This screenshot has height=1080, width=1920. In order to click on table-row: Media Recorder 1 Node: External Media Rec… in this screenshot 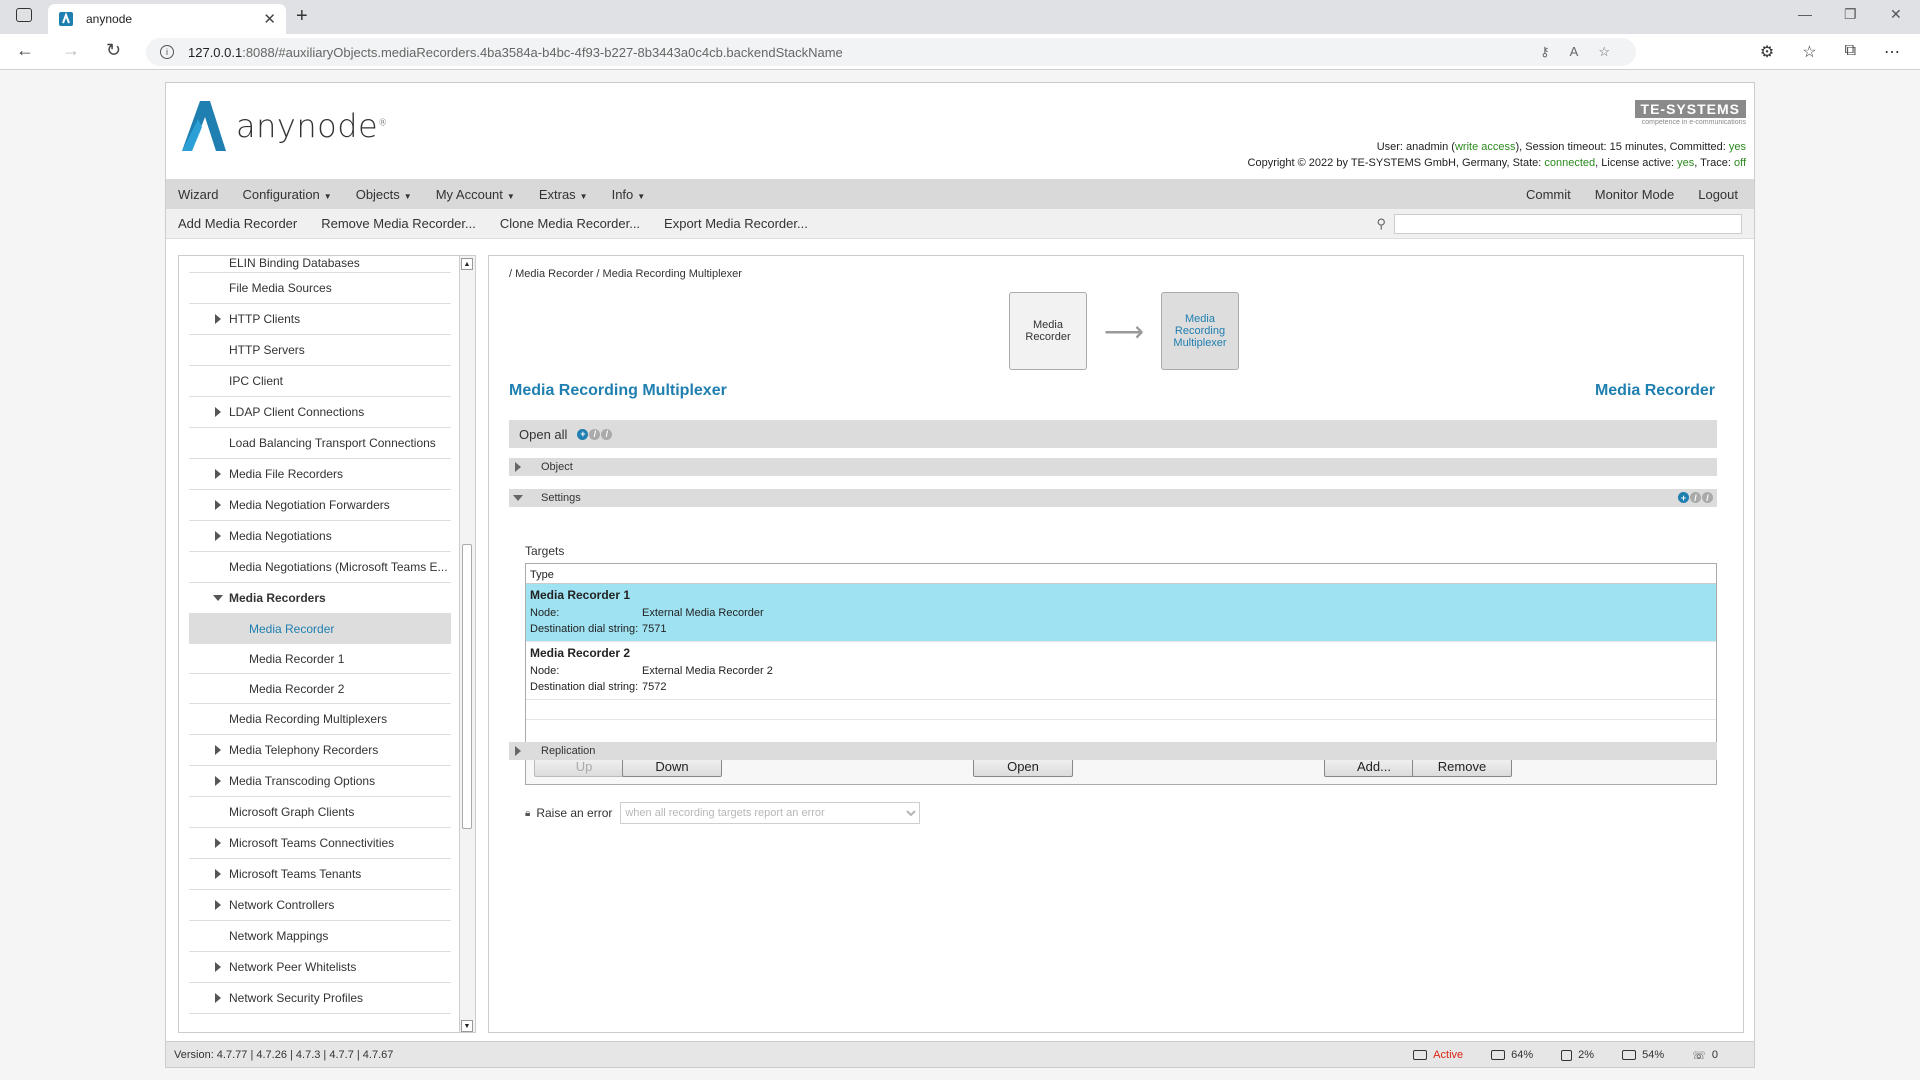, I will do `click(1121, 613)`.